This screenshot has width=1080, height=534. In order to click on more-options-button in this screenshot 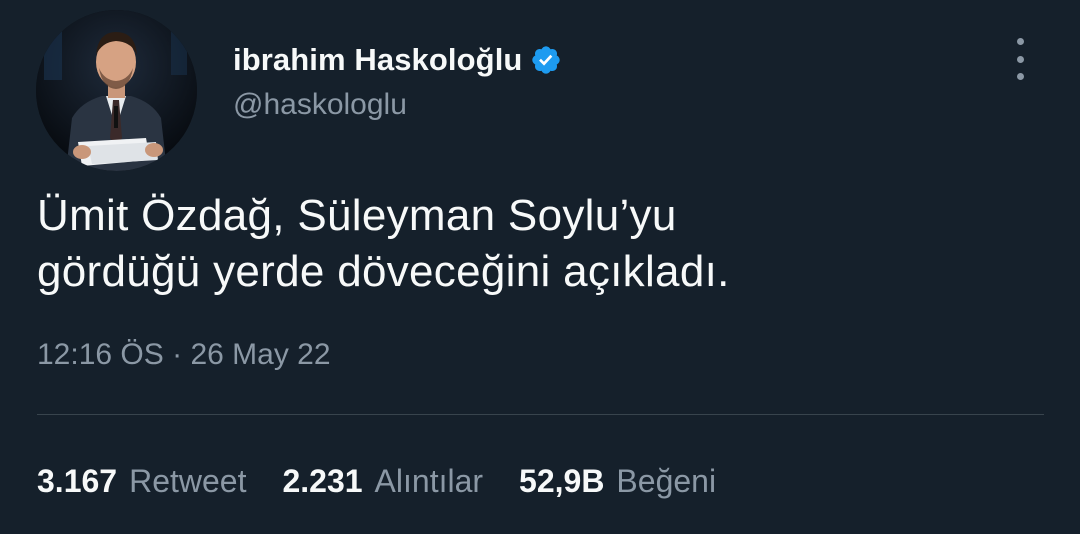, I will do `click(1020, 59)`.